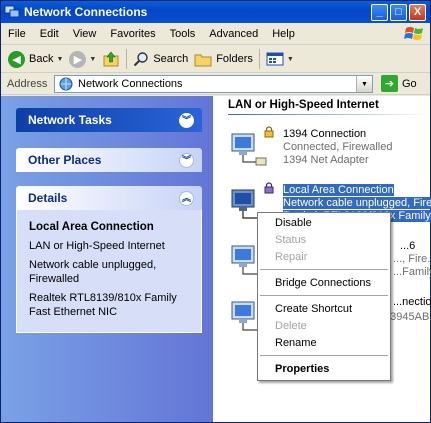 The height and width of the screenshot is (423, 431). Describe the element at coordinates (326, 160) in the screenshot. I see `connection-device: 1394 Net Adapter` at that location.